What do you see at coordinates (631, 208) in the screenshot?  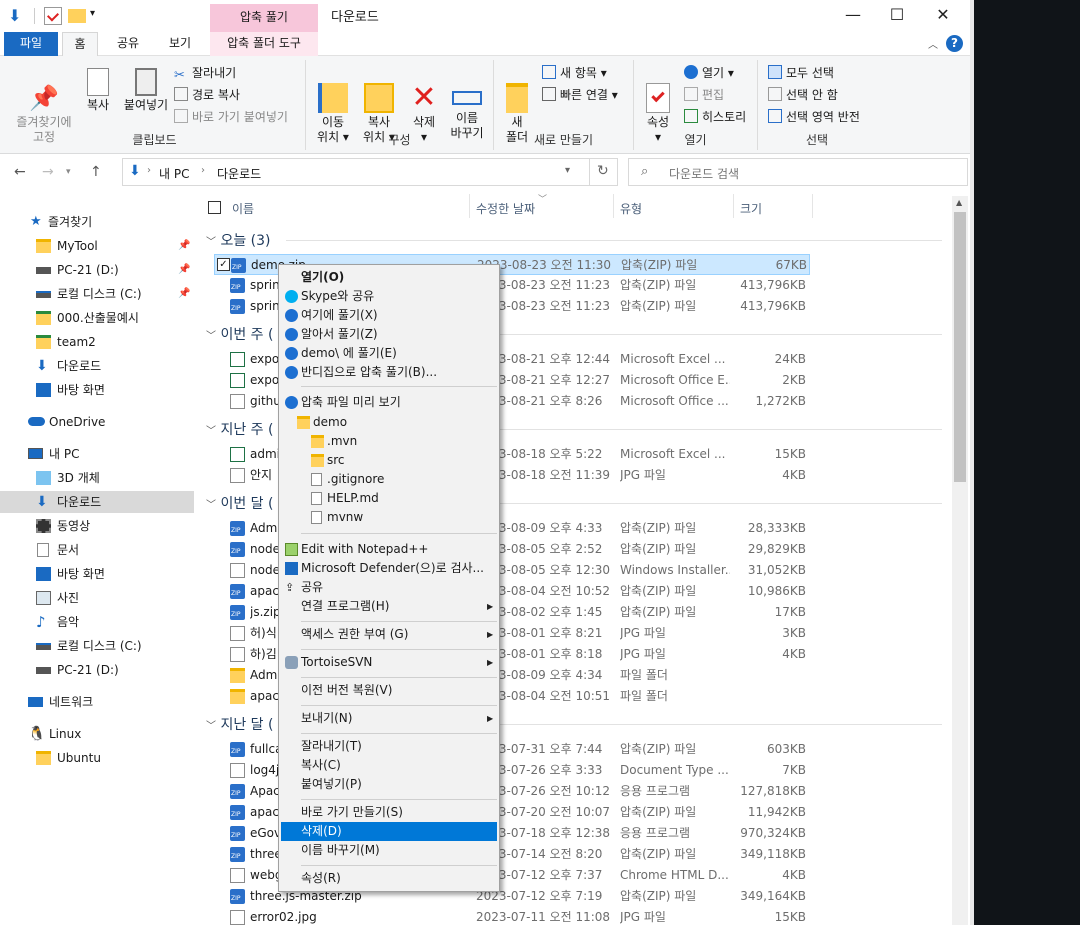 I see `column-type: 유형` at bounding box center [631, 208].